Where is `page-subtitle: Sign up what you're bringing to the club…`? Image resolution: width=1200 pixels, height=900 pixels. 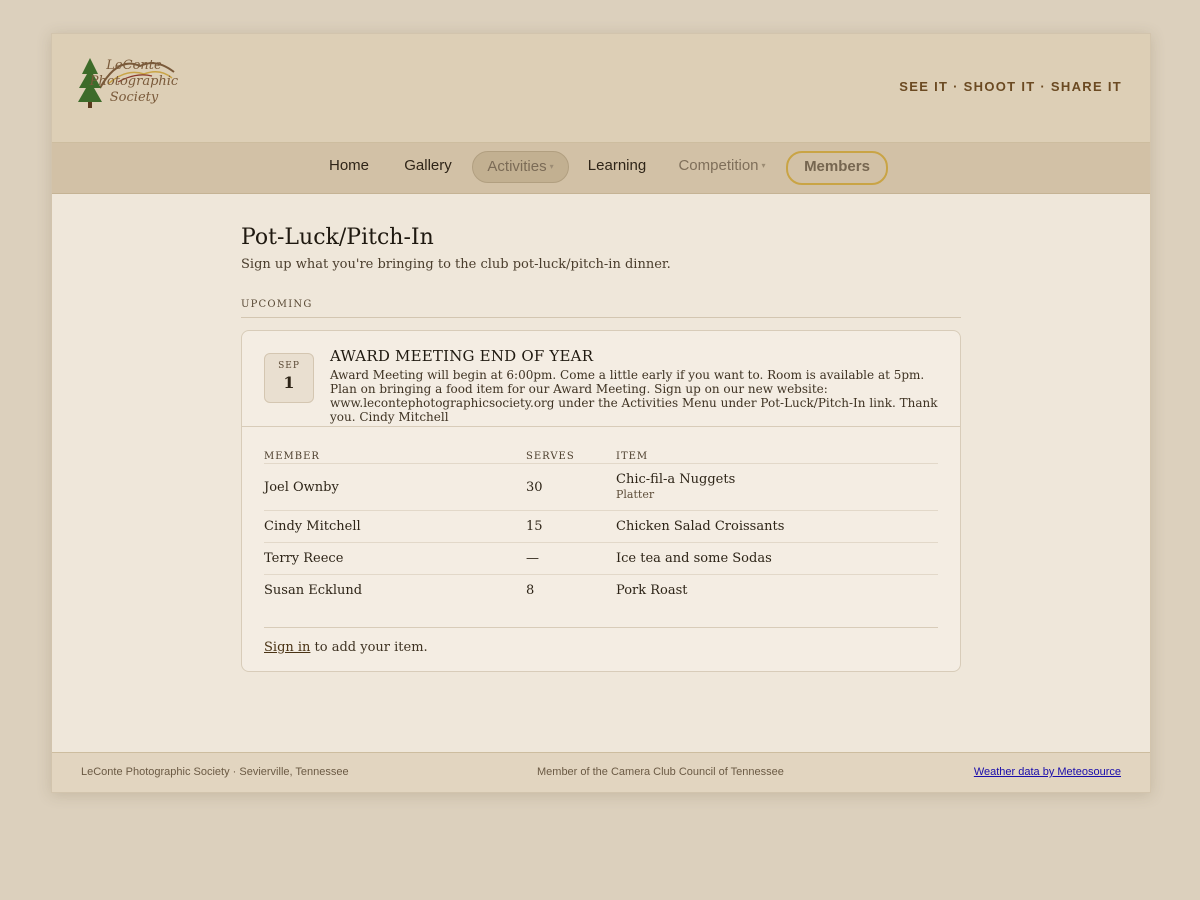 page-subtitle: Sign up what you're bringing to the club… is located at coordinates (456, 264).